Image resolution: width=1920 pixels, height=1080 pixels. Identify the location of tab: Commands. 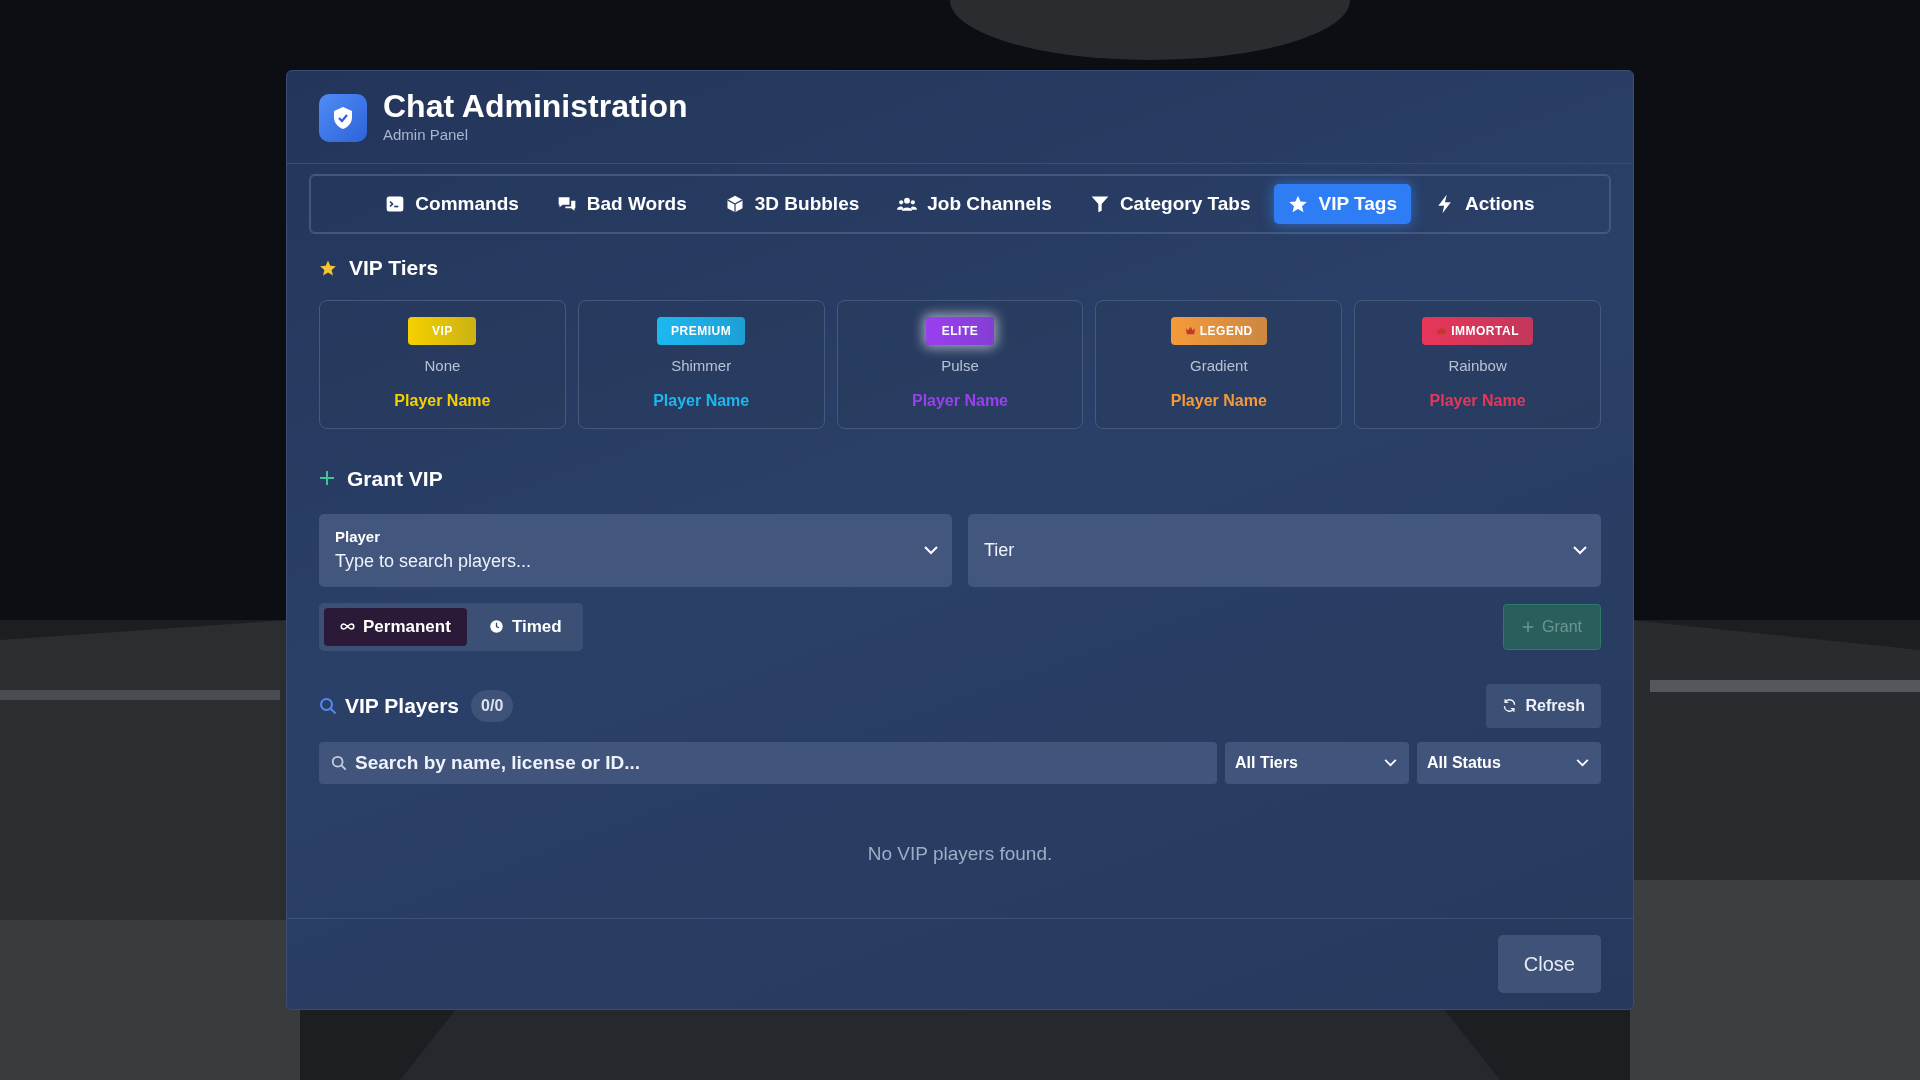
(452, 204).